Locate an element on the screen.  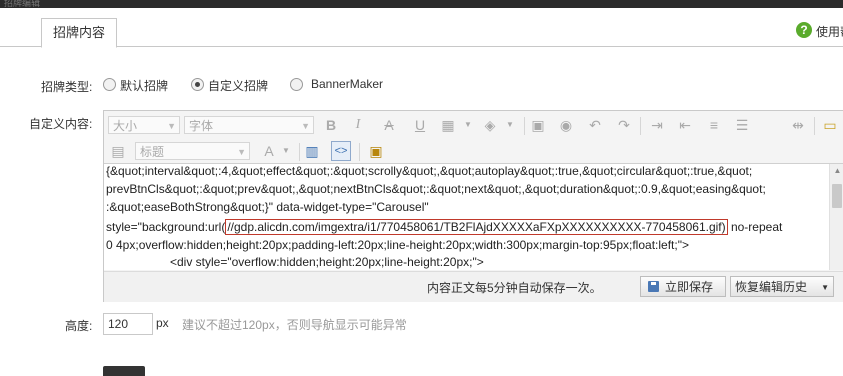
style-prefix: style="background:url( is located at coordinates (166, 227).